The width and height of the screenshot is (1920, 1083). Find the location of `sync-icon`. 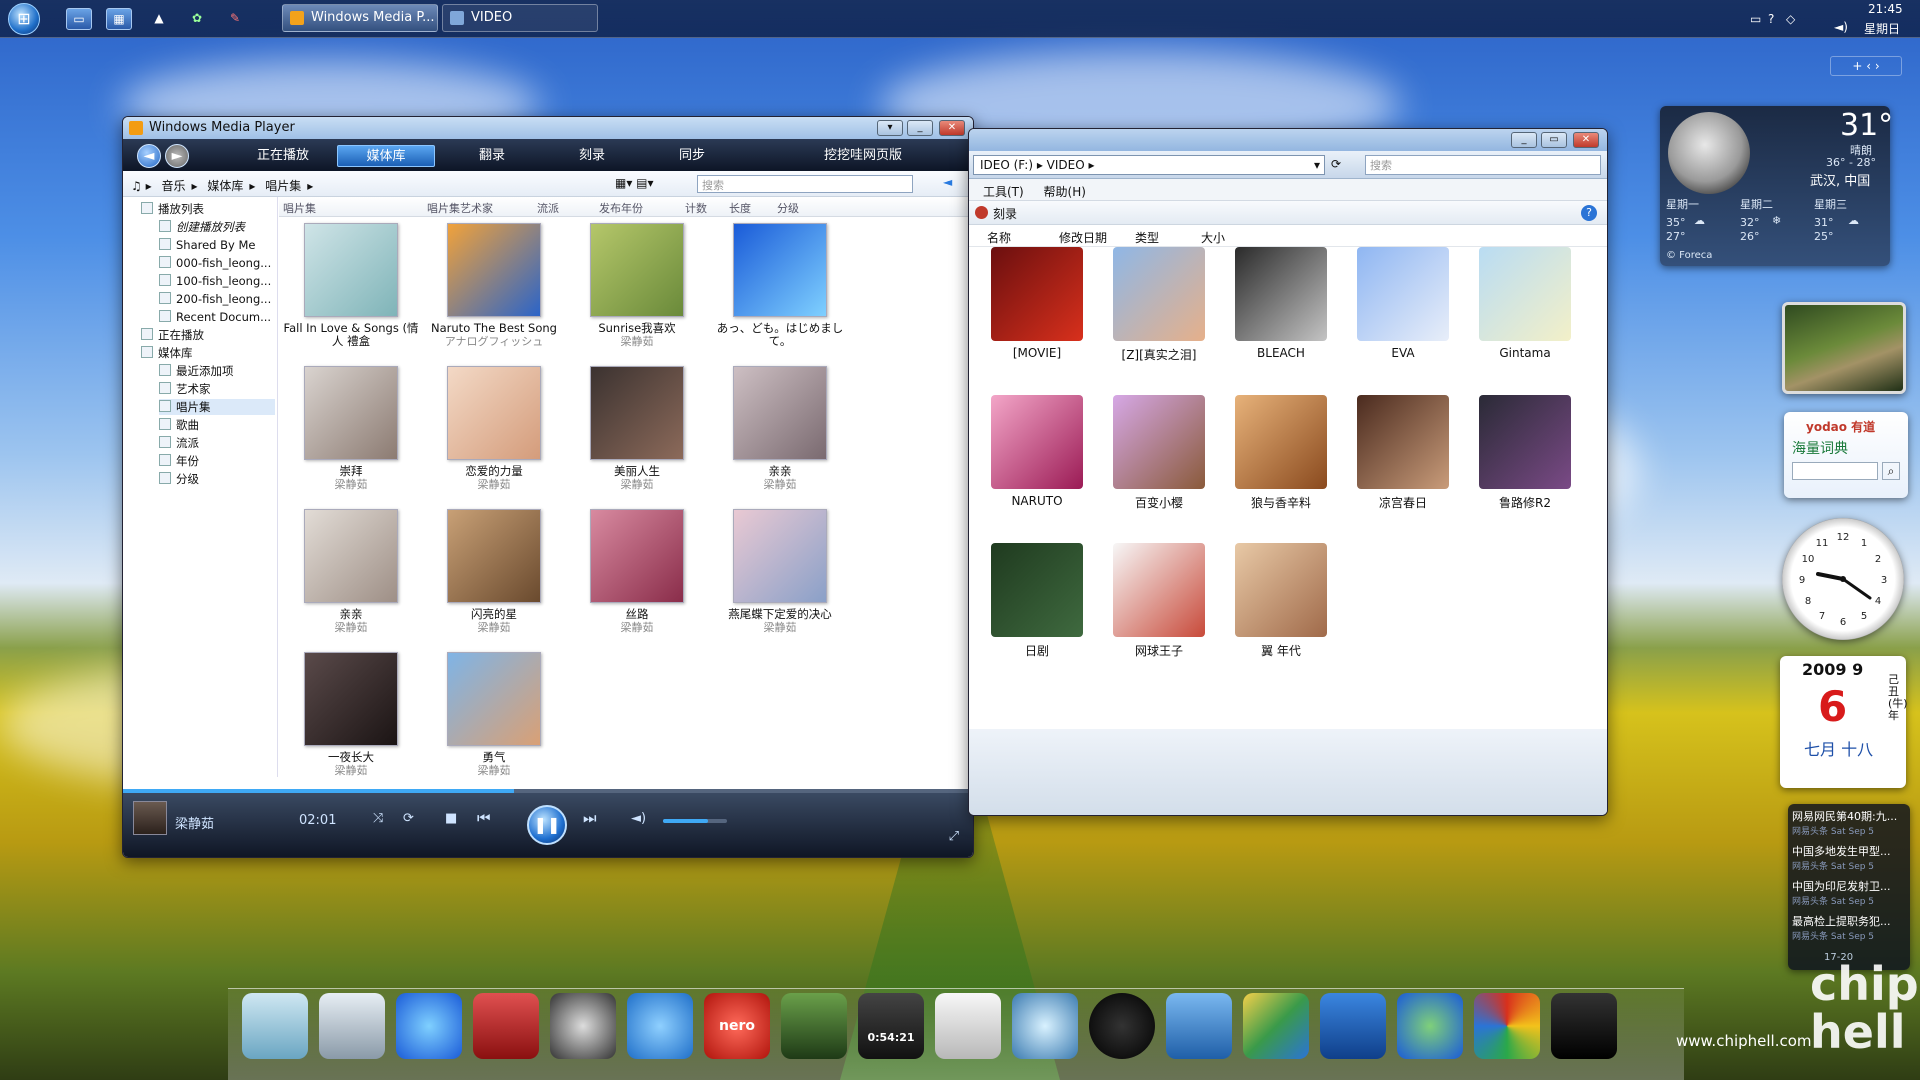

sync-icon is located at coordinates (1353, 1026).